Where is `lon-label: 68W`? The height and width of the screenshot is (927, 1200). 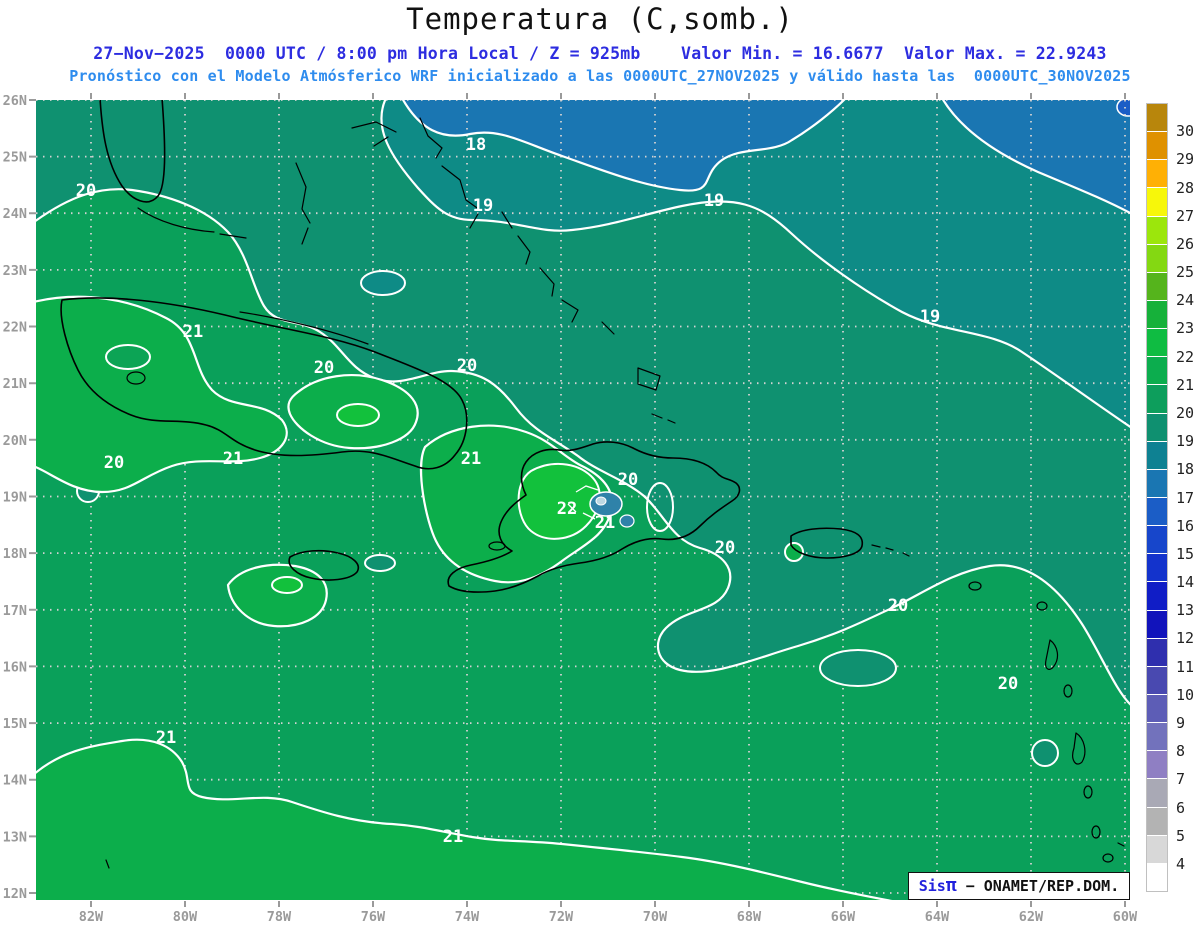 lon-label: 68W is located at coordinates (749, 917).